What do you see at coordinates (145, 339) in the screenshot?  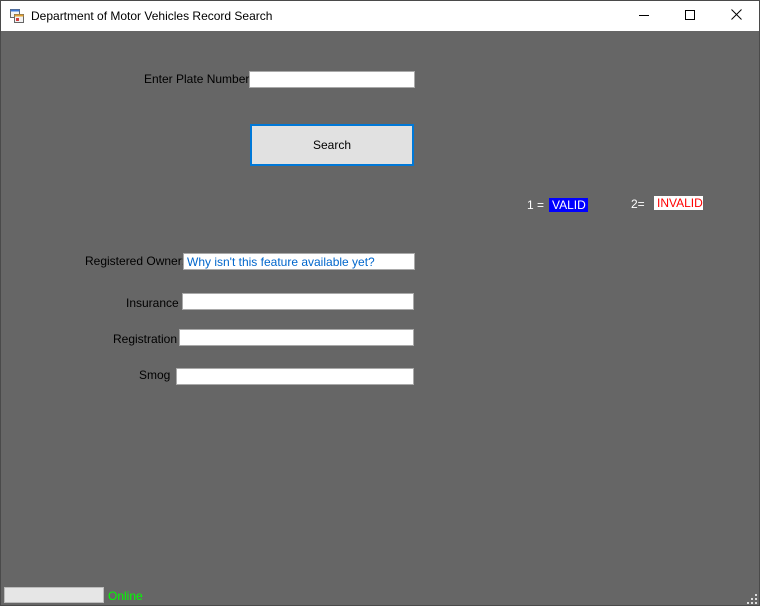 I see `registration-label: Registration` at bounding box center [145, 339].